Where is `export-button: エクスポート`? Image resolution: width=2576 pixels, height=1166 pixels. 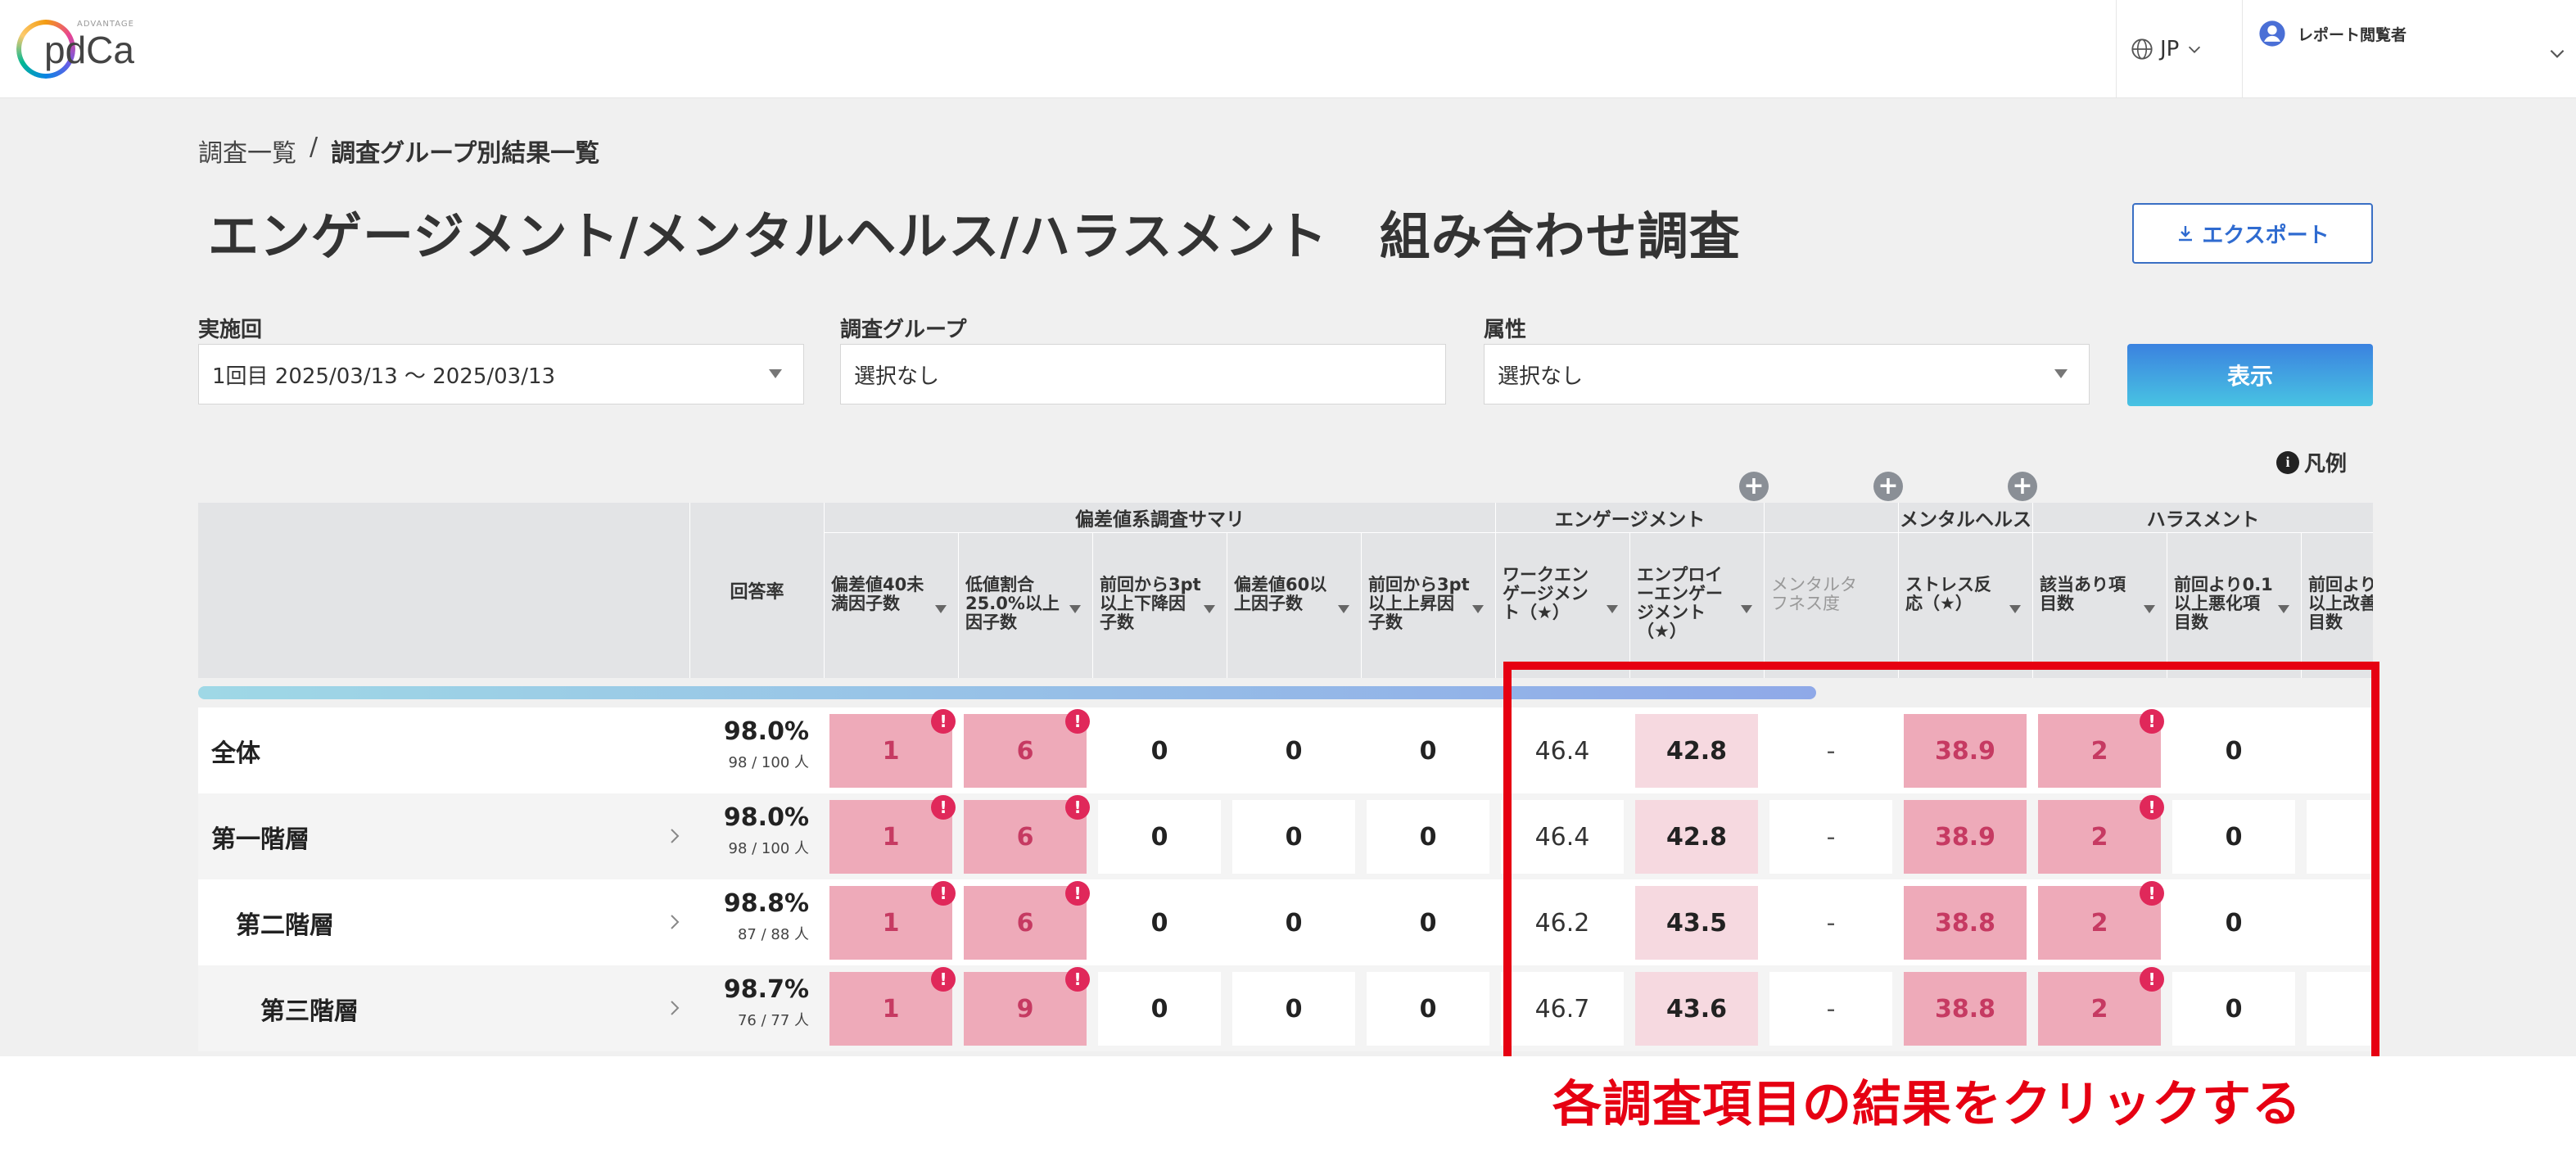 export-button: エクスポート is located at coordinates (2252, 233).